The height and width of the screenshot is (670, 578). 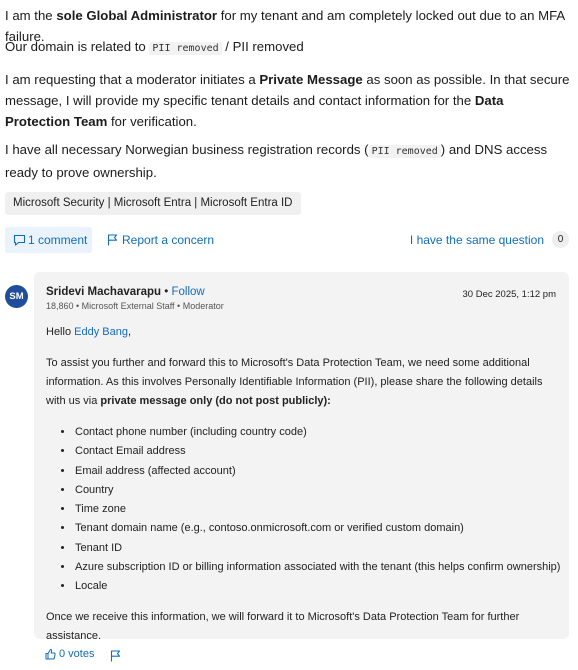 I want to click on list-item: Contact Email address, so click(x=317, y=451).